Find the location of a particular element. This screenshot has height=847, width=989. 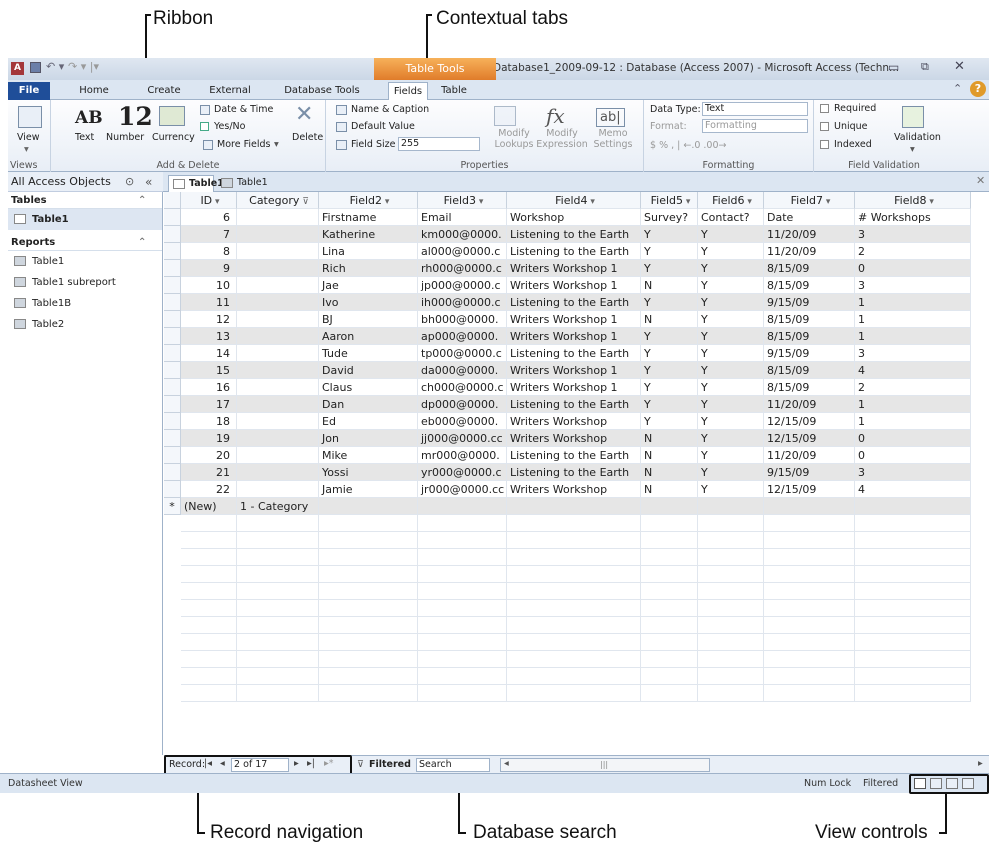

number-field-icon: 12 is located at coordinates (135, 116).